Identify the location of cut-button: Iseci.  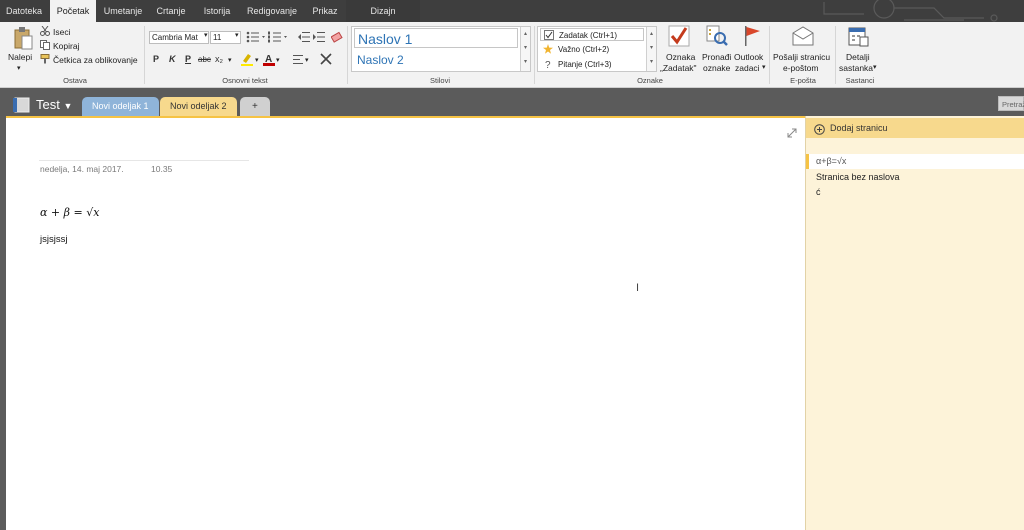
(61, 32).